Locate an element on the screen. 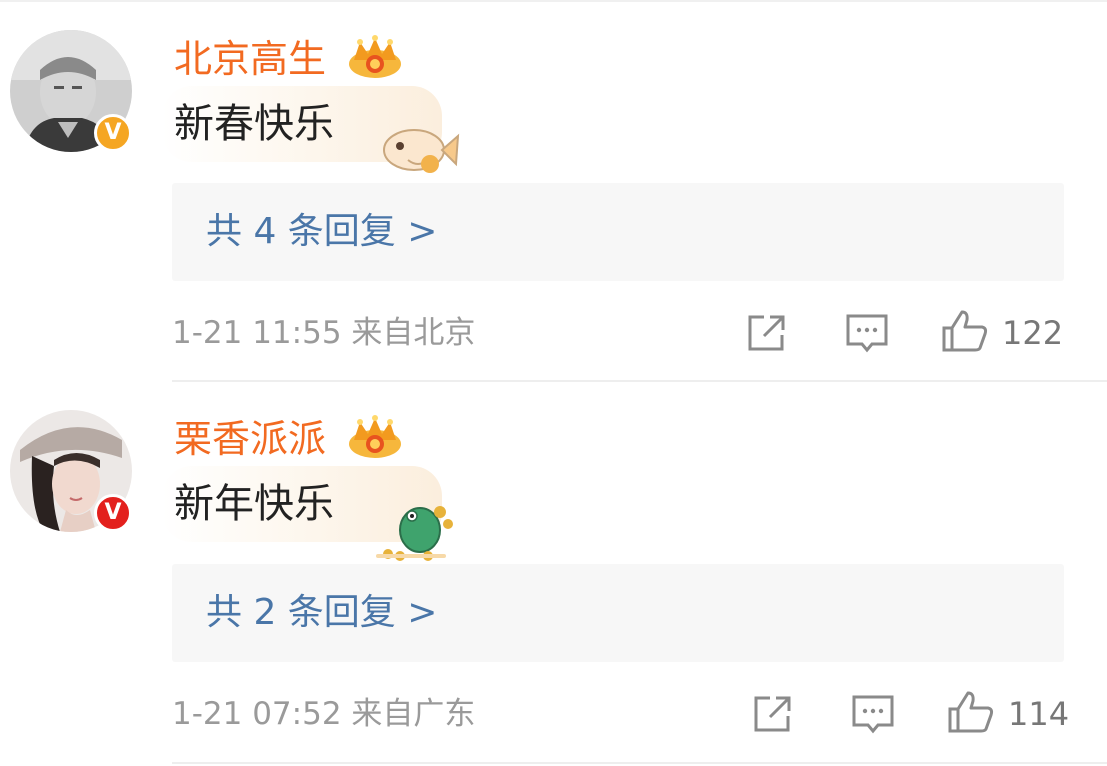 This screenshot has height=766, width=1107. comment-text: 新年快乐 is located at coordinates (254, 504).